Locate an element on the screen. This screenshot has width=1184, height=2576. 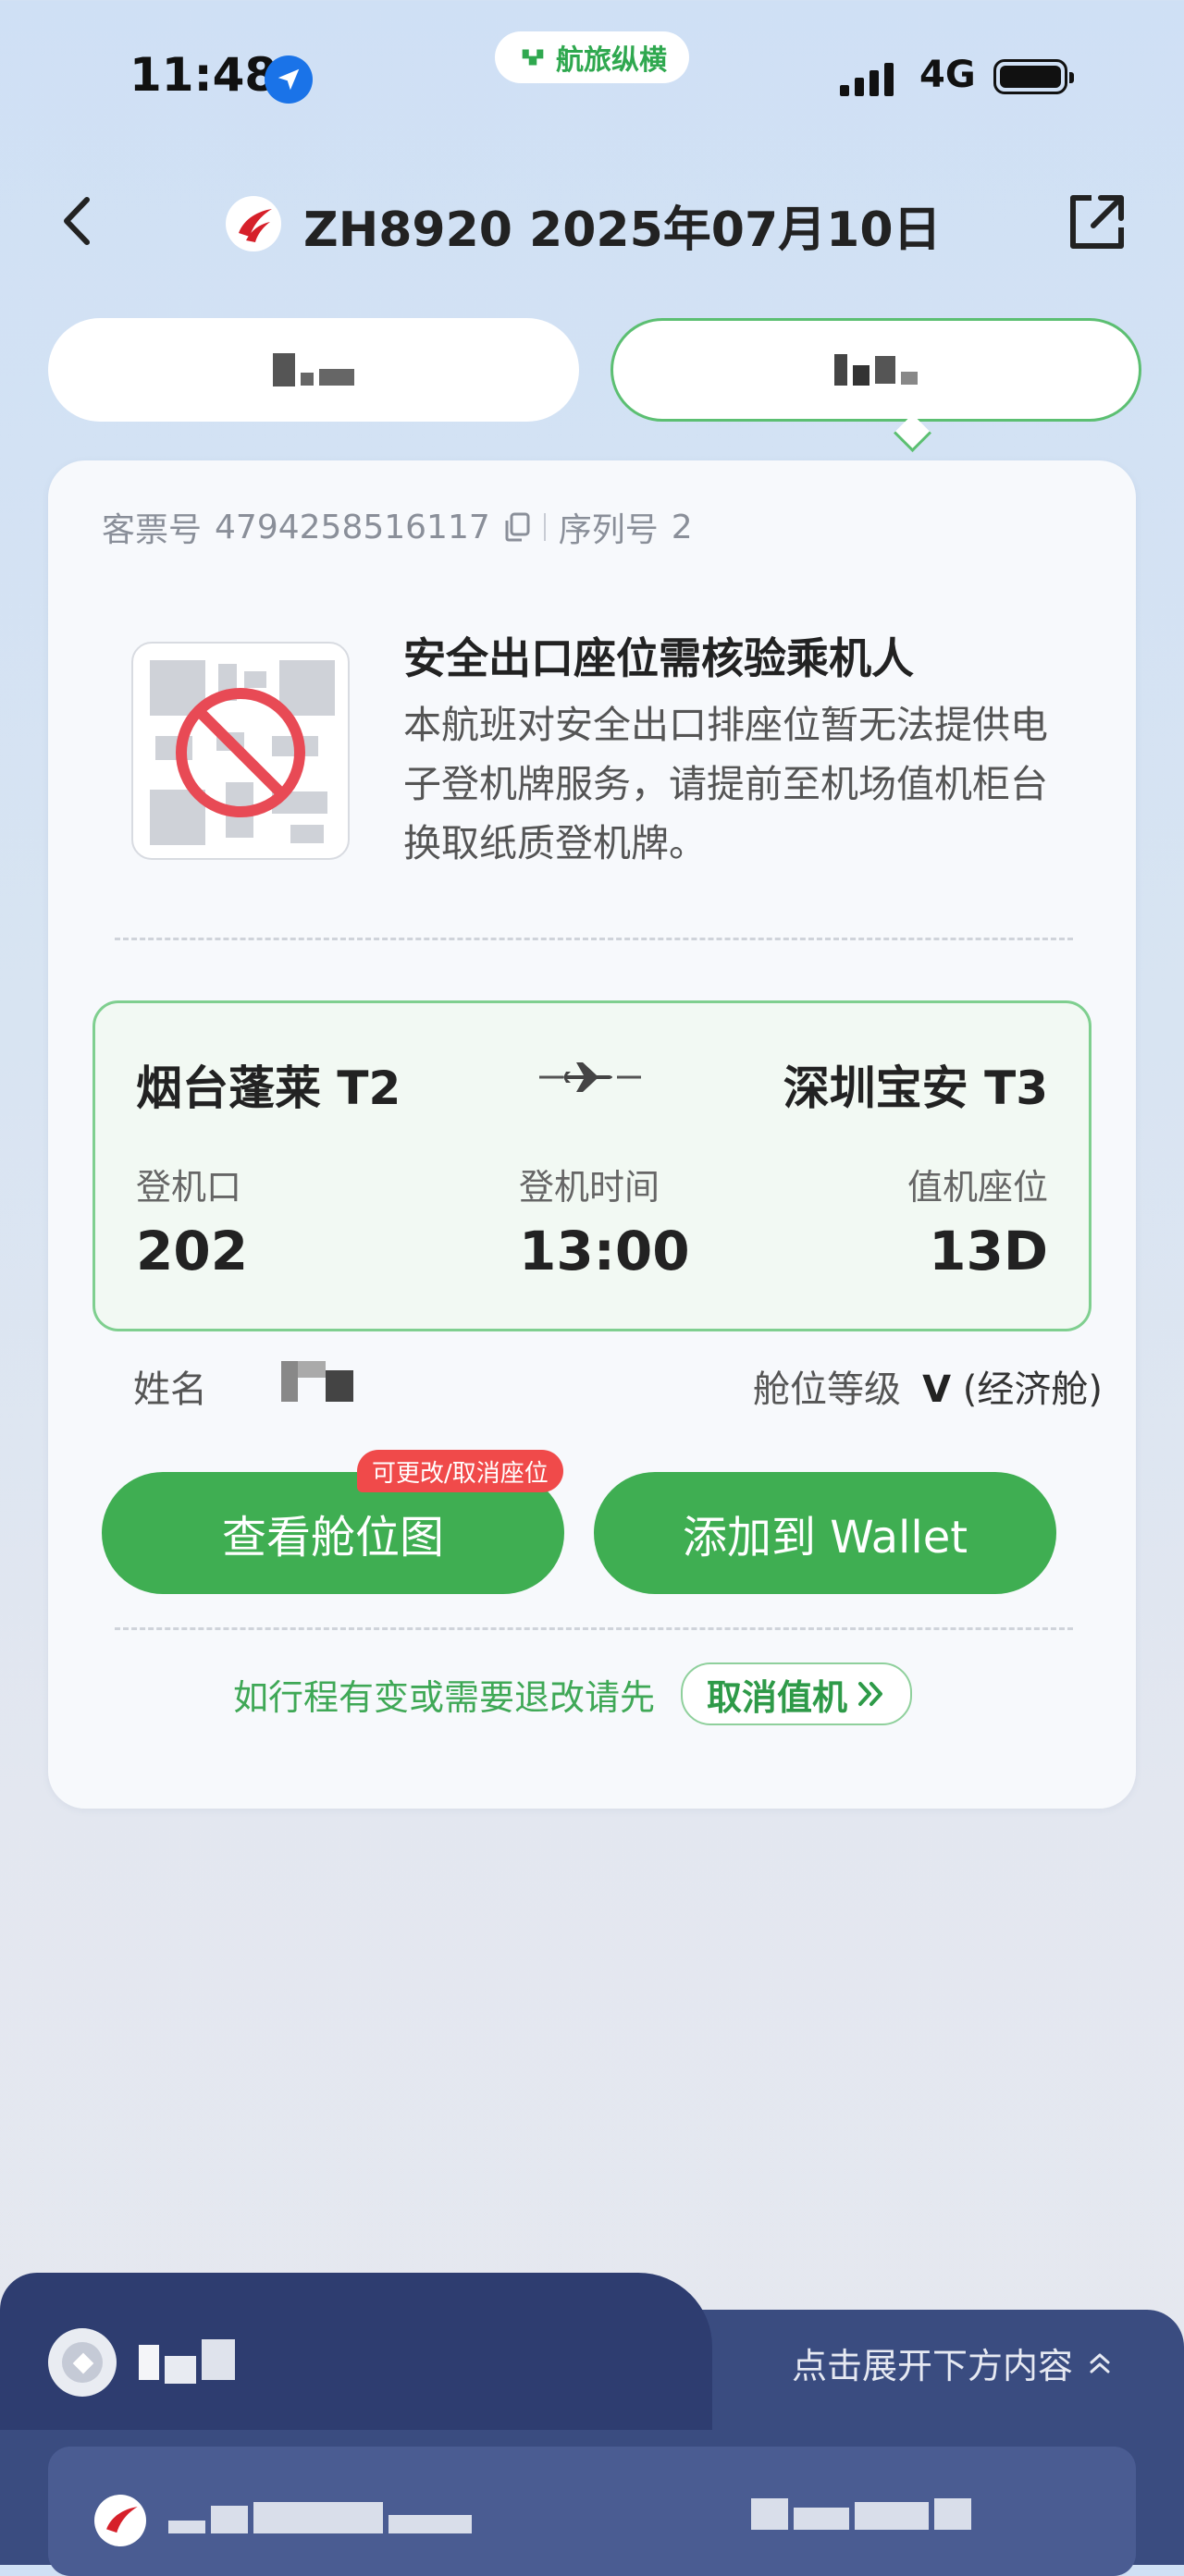
gate-value: 202 is located at coordinates (193, 1251).